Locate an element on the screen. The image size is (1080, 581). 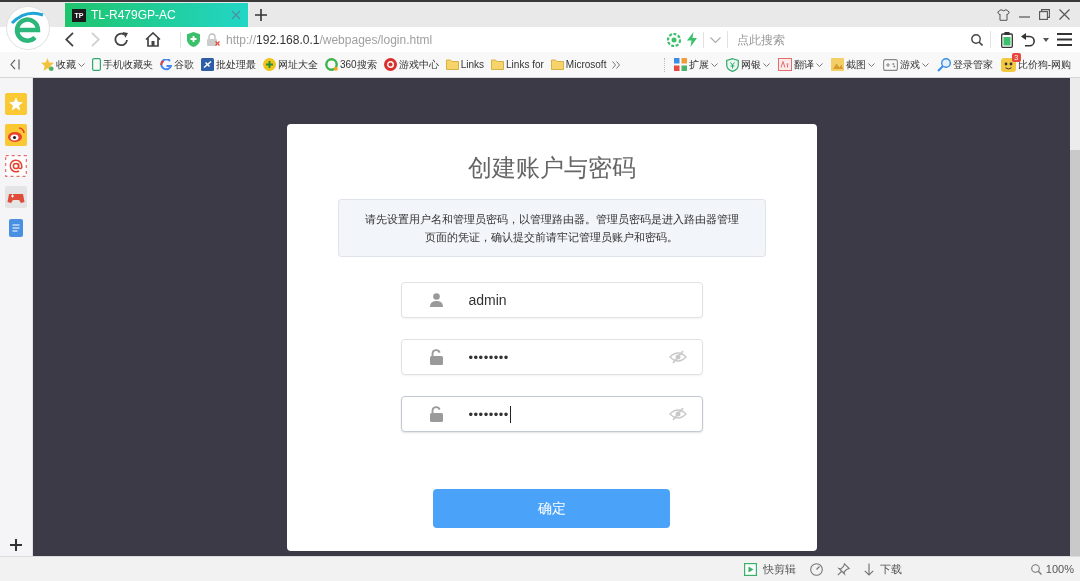
double-chevron-icon is located at coordinates (616, 64).